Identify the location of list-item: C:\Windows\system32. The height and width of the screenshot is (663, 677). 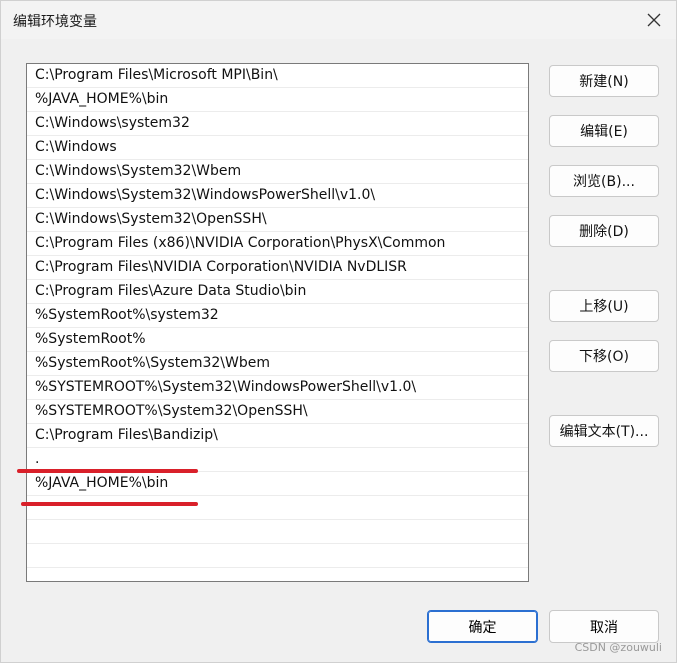
(277, 124).